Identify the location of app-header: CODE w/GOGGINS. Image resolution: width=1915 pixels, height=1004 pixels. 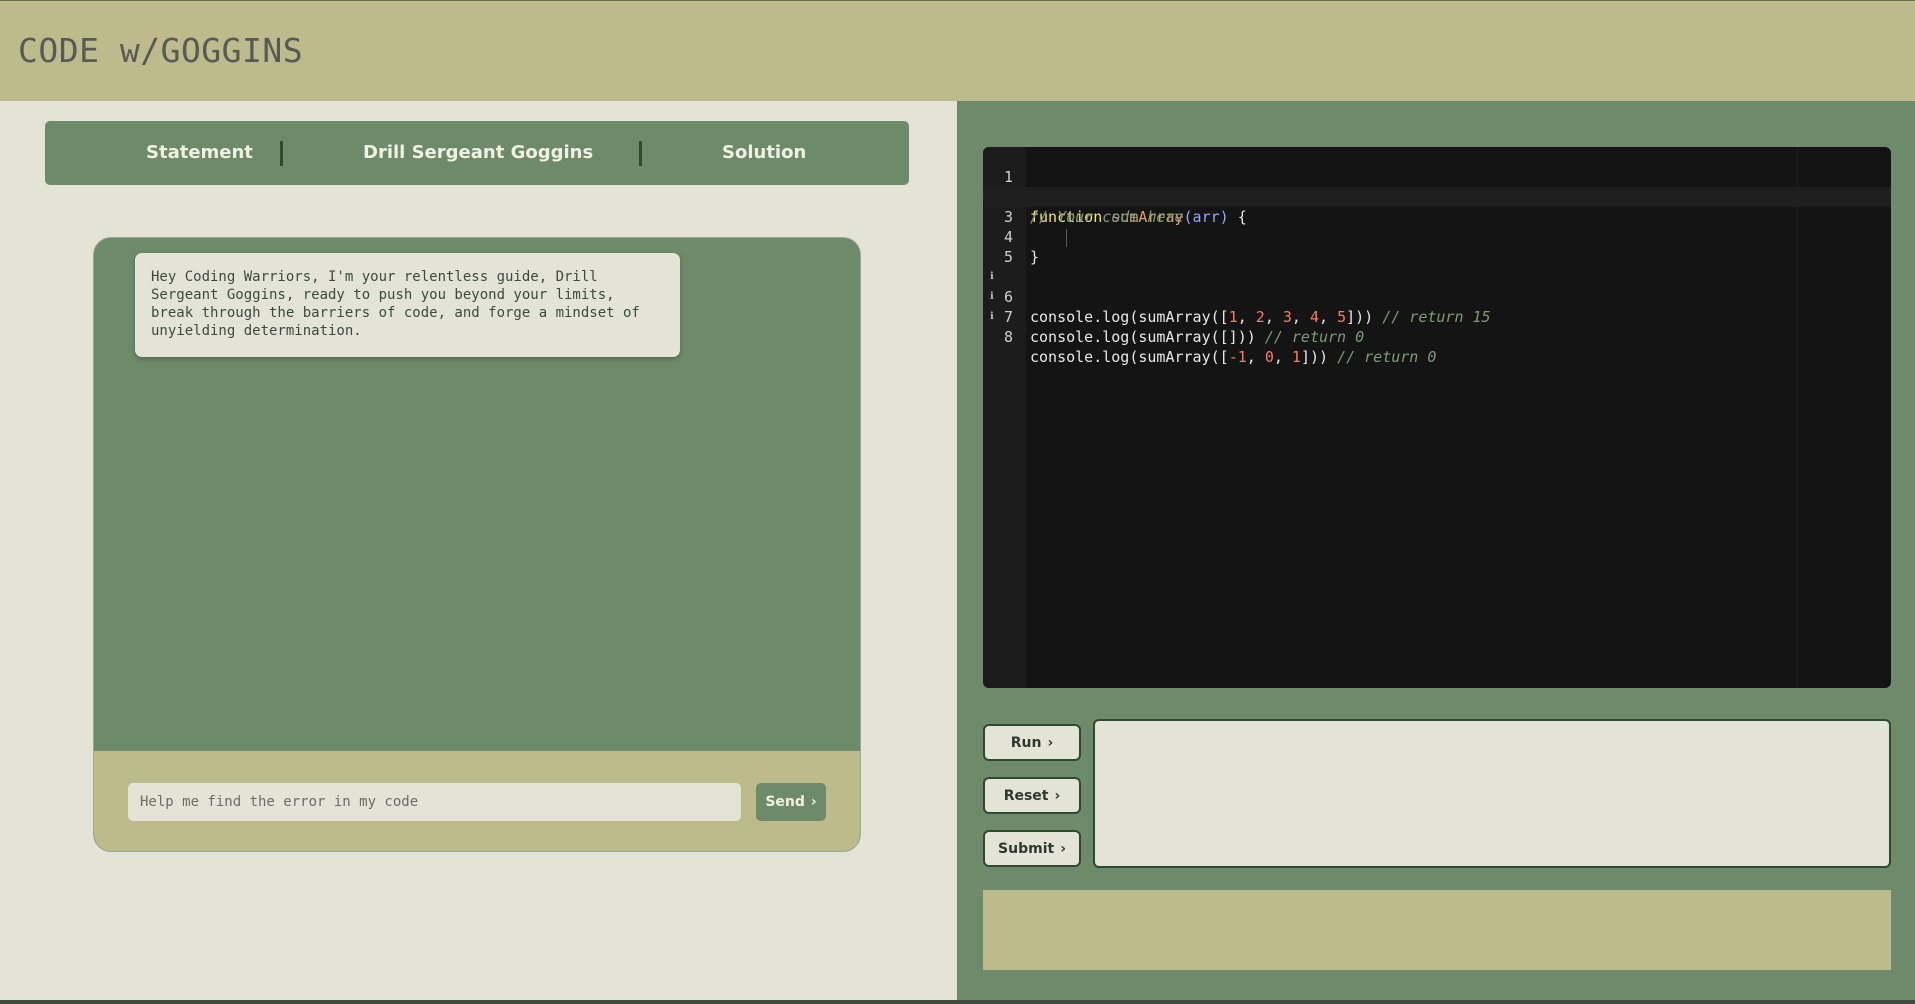
(957, 50).